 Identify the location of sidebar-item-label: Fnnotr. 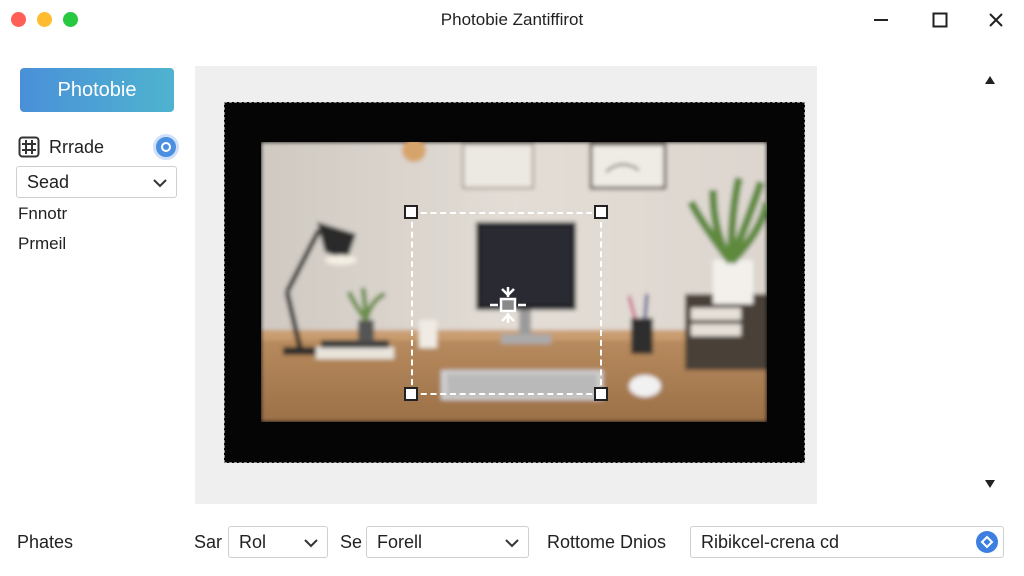
(43, 213).